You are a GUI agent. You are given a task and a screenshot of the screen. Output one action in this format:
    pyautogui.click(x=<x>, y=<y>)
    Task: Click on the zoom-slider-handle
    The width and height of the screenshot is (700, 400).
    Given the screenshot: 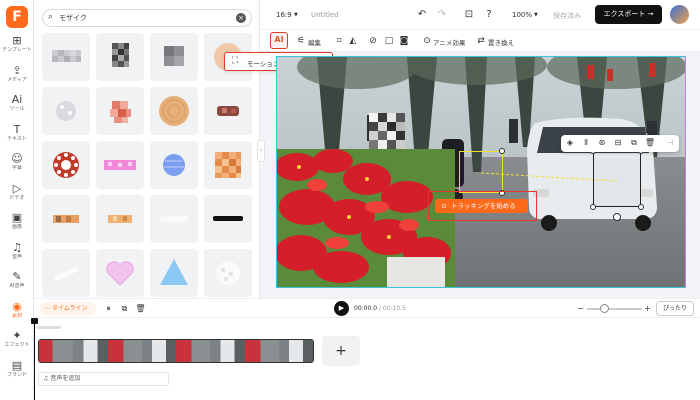 What is the action you would take?
    pyautogui.click(x=604, y=308)
    